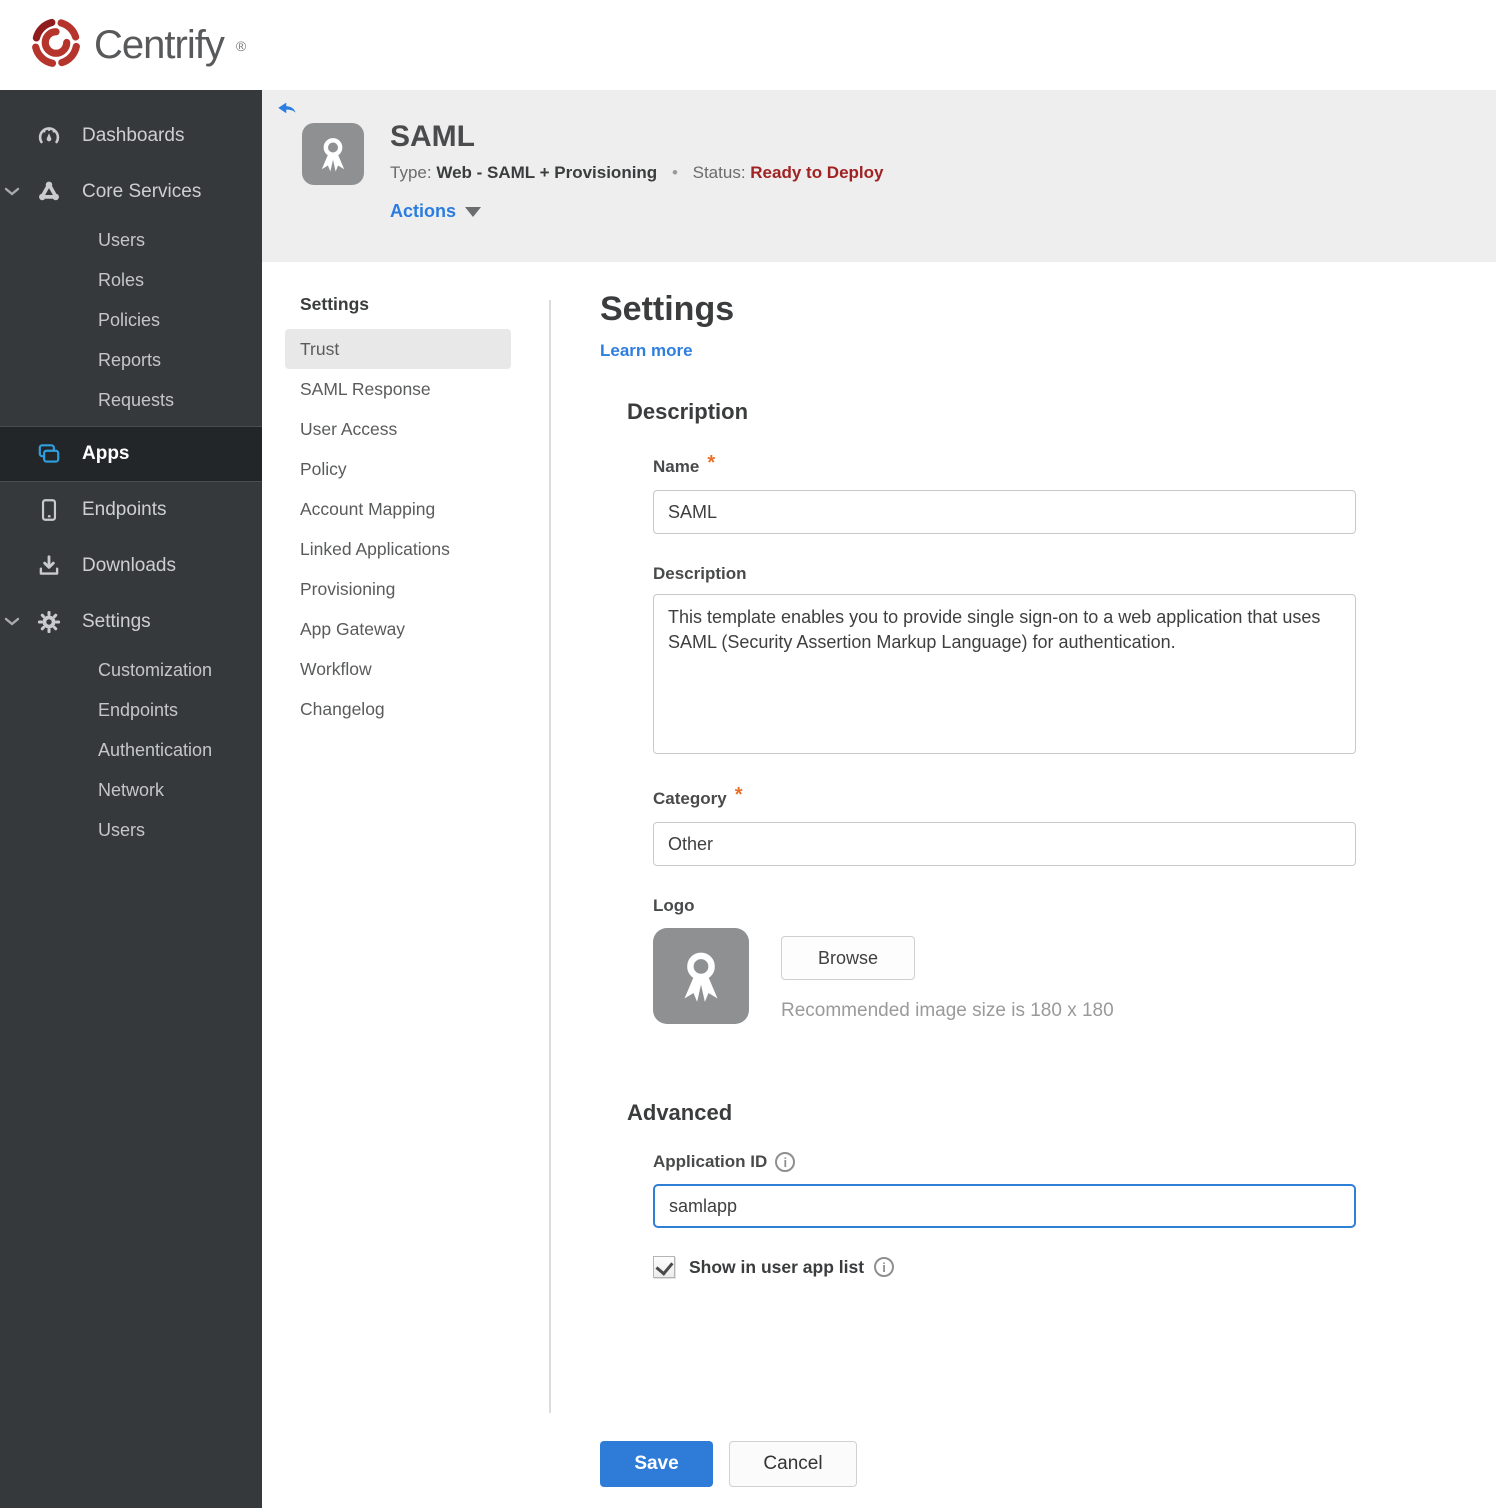 This screenshot has width=1496, height=1508. I want to click on subnav-item-account-mapping: Account Mapping, so click(398, 509).